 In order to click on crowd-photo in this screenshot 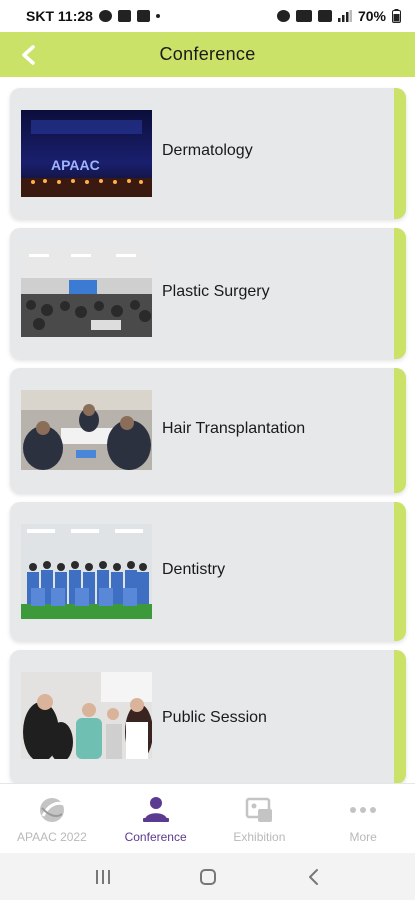, I will do `click(86, 715)`.